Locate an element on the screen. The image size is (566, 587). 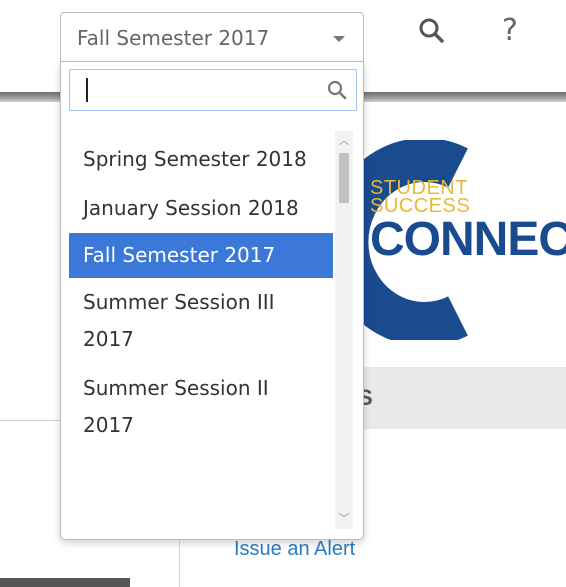
logo-text-connect: CONNECT is located at coordinates (468, 239).